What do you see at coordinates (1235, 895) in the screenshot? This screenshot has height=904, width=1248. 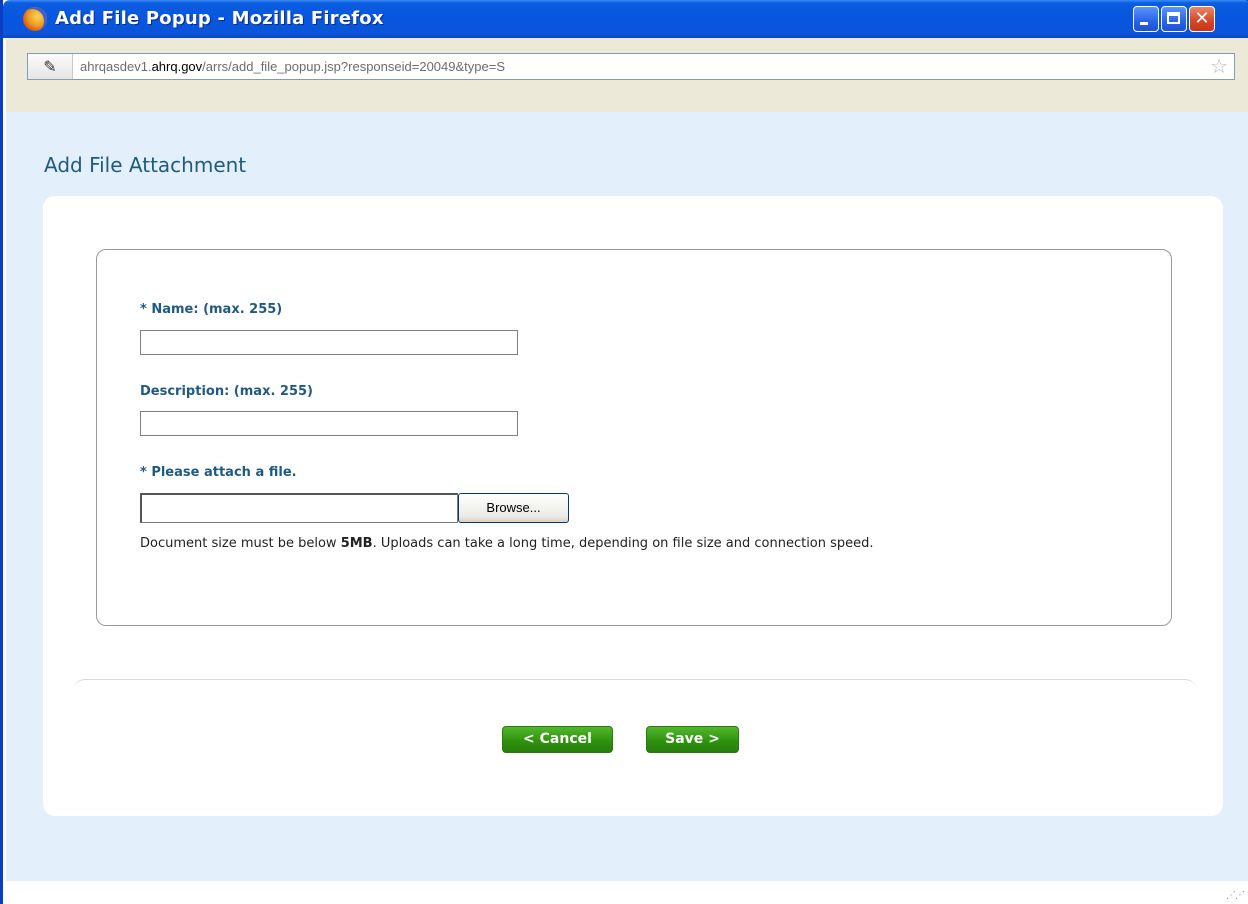 I see `resize-grip-icon: ⋰⋰` at bounding box center [1235, 895].